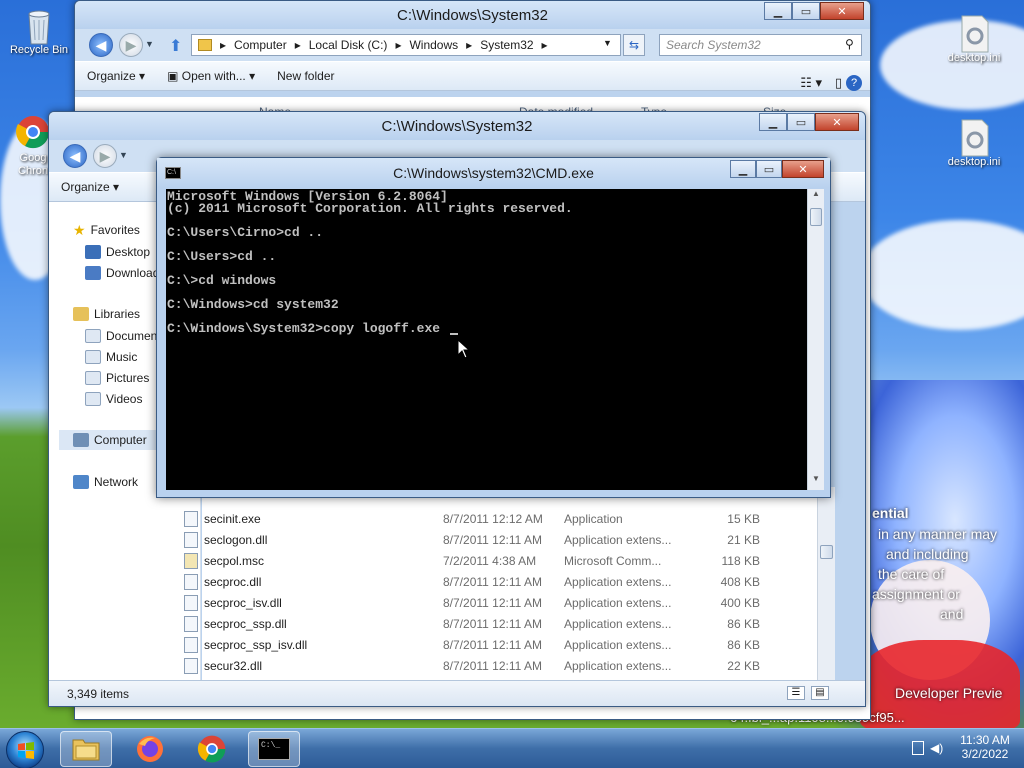 This screenshot has height=768, width=1024. I want to click on console-line: C:\Users>cd .., so click(222, 256).